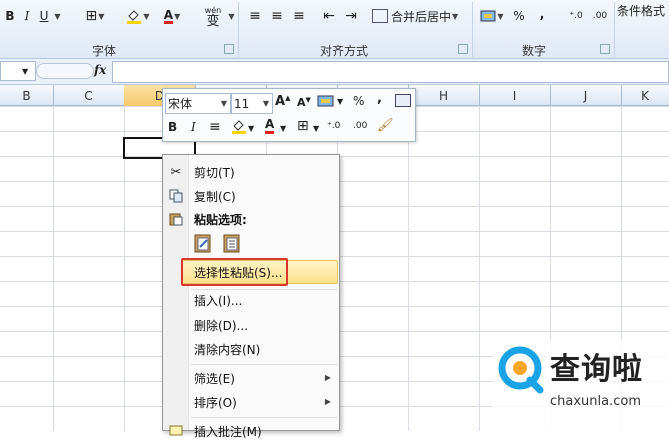  I want to click on paste-values-icon, so click(232, 243).